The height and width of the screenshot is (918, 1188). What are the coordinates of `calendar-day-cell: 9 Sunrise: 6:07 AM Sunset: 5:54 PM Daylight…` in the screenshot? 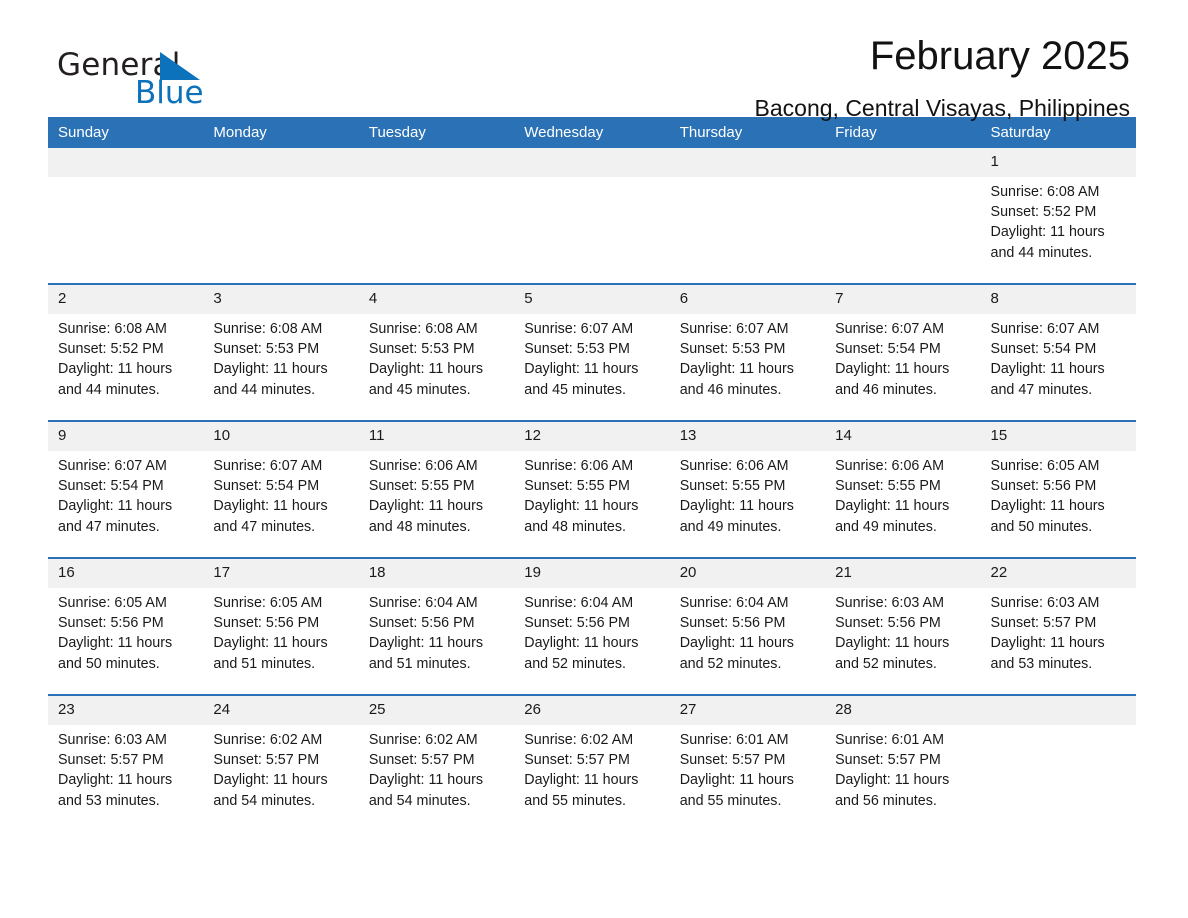 It's located at (126, 490).